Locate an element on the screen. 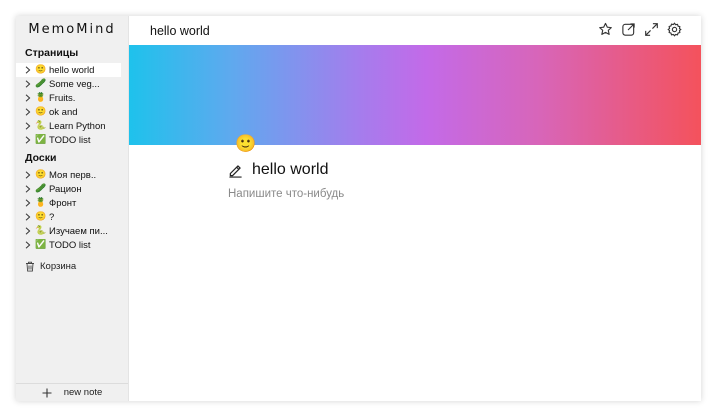 Image resolution: width=717 pixels, height=417 pixels. new-note-label: new note is located at coordinates (83, 392).